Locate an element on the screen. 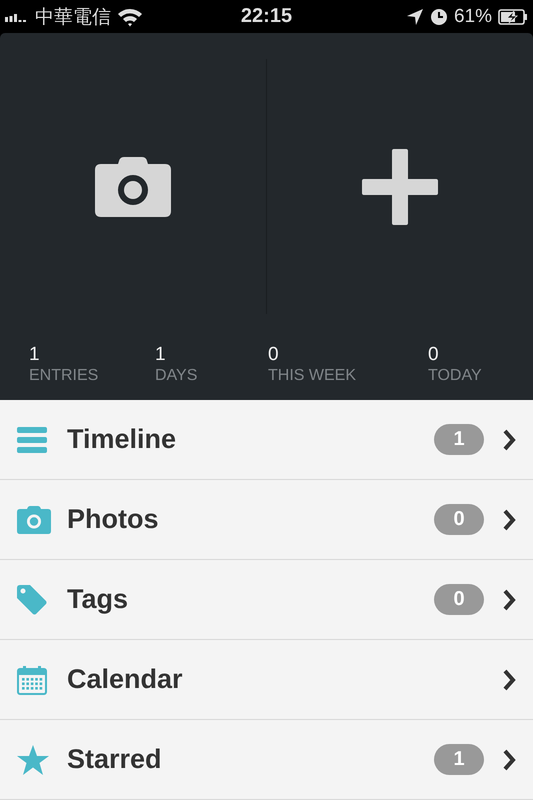  menu-label: Starred is located at coordinates (115, 759).